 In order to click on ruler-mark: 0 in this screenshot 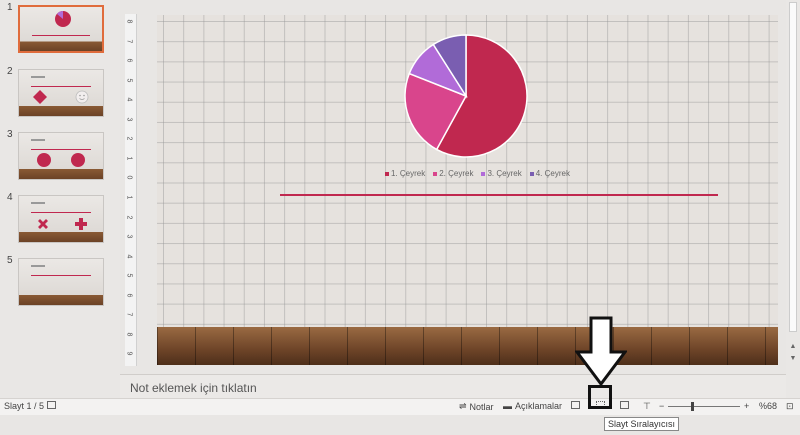, I will do `click(129, 177)`.